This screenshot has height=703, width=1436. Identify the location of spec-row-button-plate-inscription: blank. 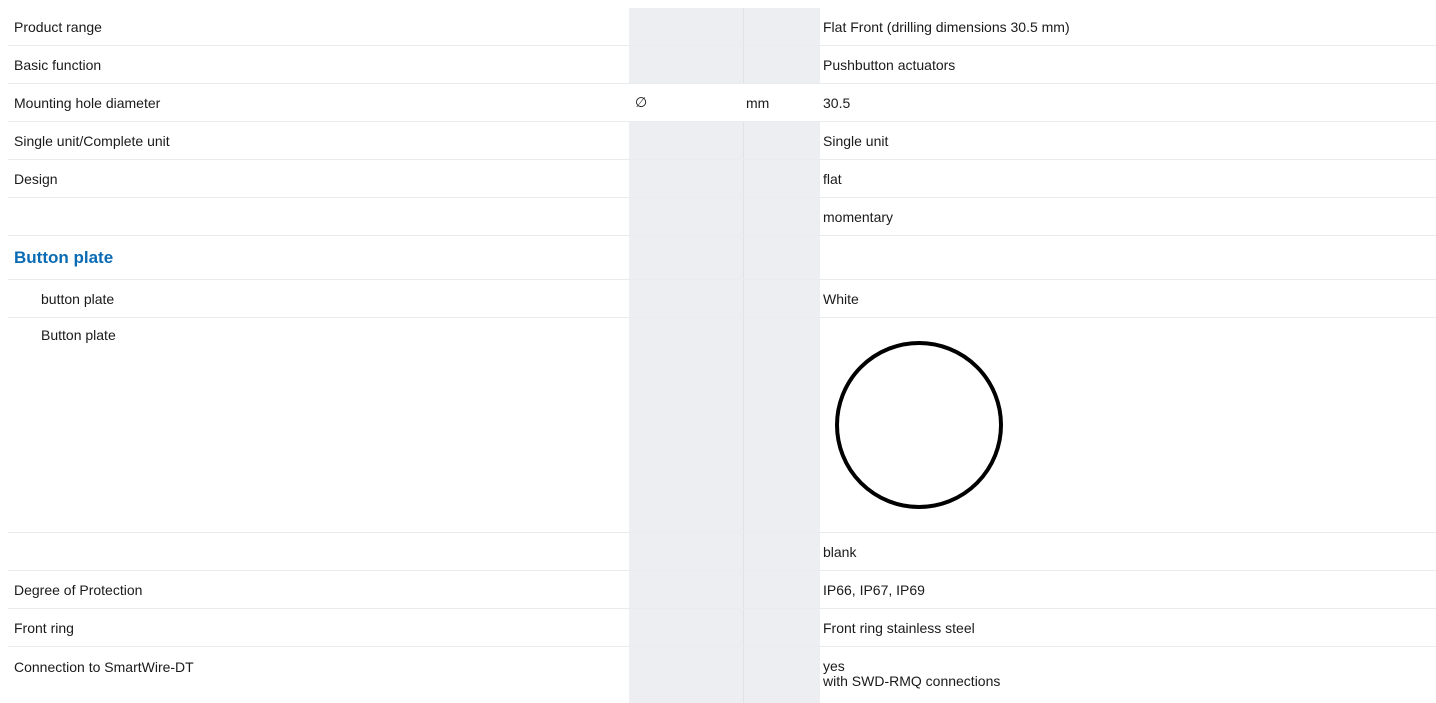
(722, 552).